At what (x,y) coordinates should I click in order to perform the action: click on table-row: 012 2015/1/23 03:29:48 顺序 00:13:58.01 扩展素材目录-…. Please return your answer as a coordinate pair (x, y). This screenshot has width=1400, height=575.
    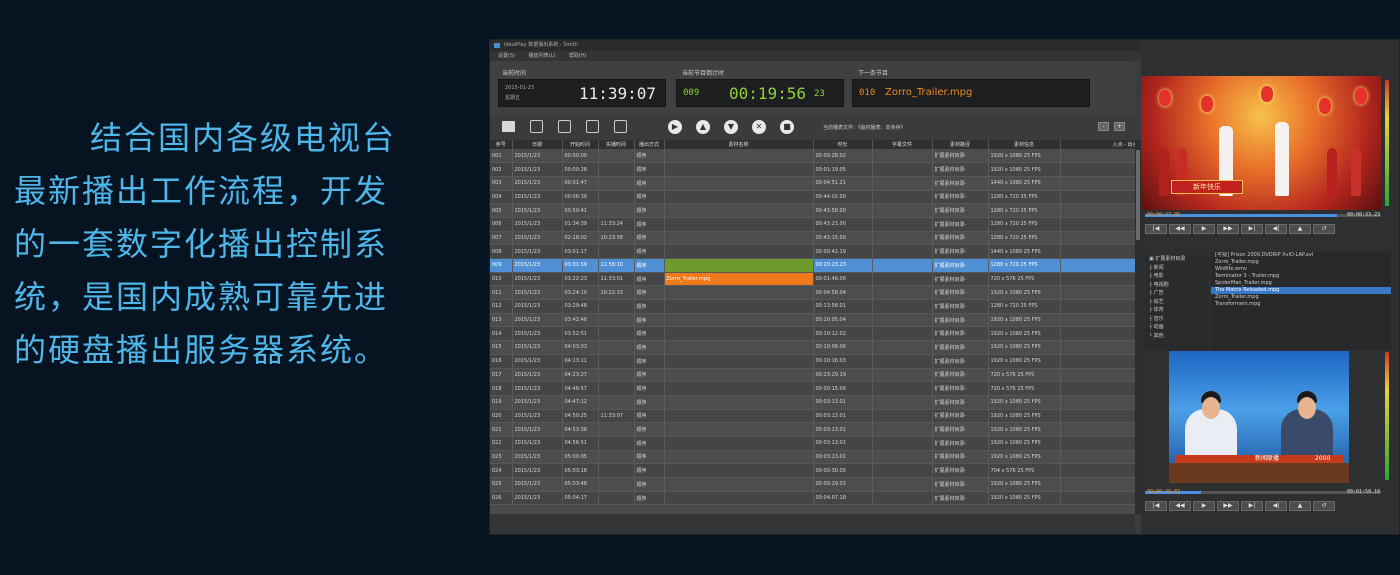
    Looking at the image, I should click on (812, 306).